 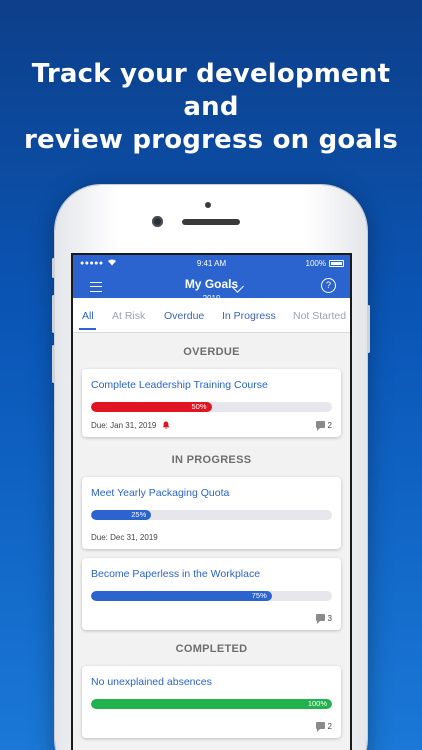 I want to click on power-button, so click(x=368, y=329).